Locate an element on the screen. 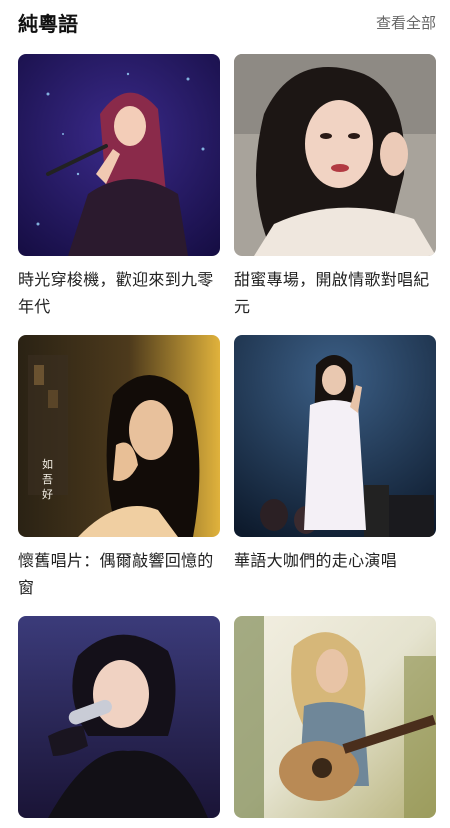 The image size is (450, 828). playlist-title: 懷舊唱片：偶爾敲響回憶的窗 is located at coordinates (119, 574).